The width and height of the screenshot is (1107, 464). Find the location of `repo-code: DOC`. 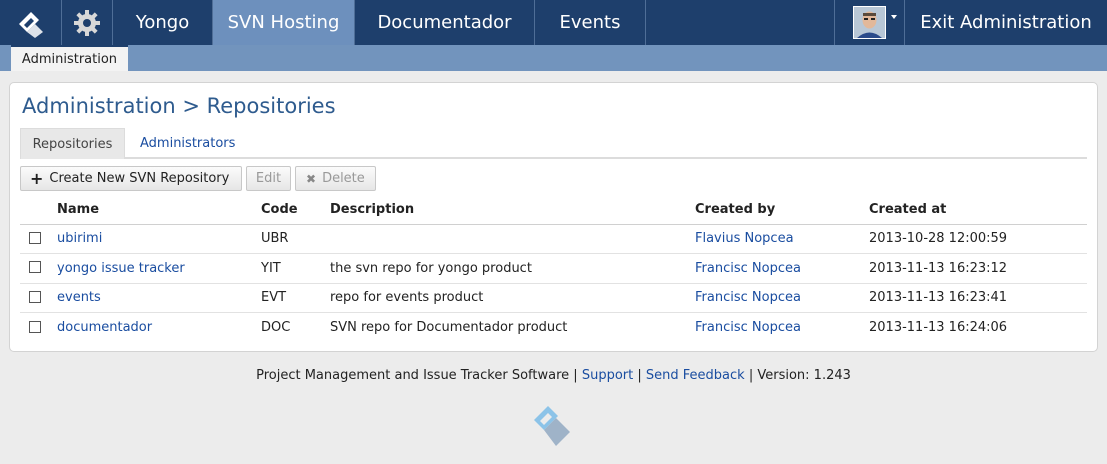

repo-code: DOC is located at coordinates (276, 327).